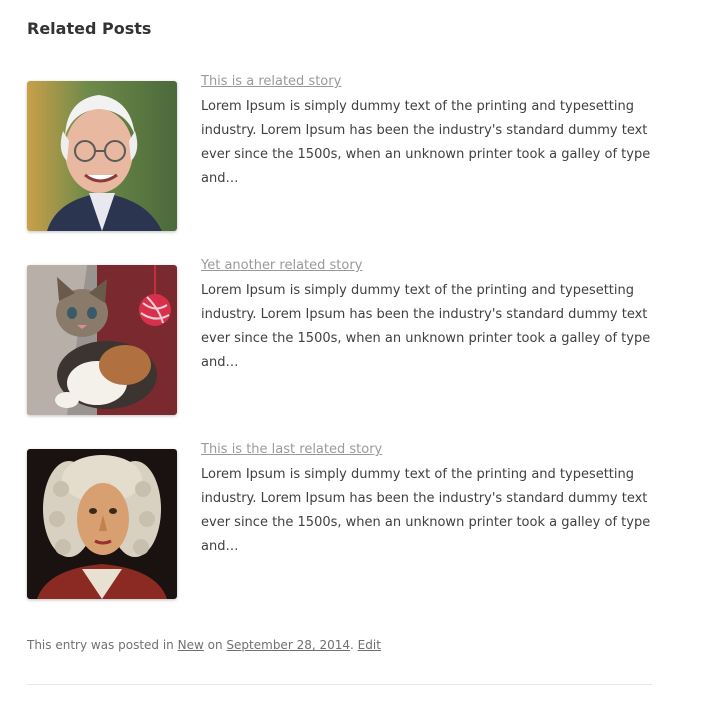 The height and width of the screenshot is (704, 712). I want to click on post-thumbnail-kitten, so click(102, 340).